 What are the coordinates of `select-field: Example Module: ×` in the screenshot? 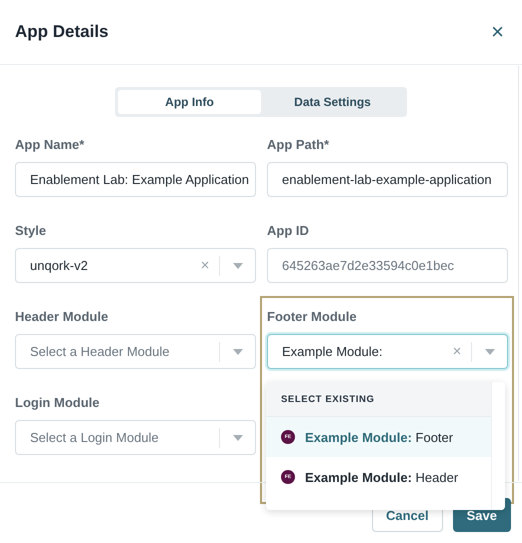 It's located at (387, 351).